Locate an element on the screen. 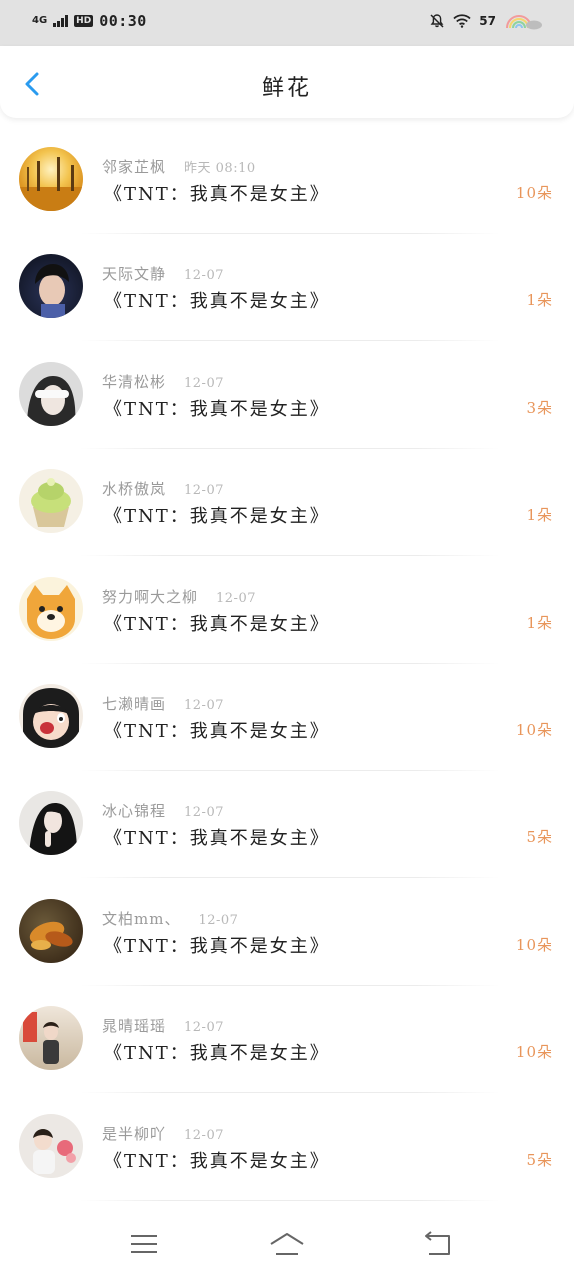 The image size is (574, 1280). list-item: 努力啊大之柳 12-07 《TNT：我真不是女主》 1朵 is located at coordinates (287, 610).